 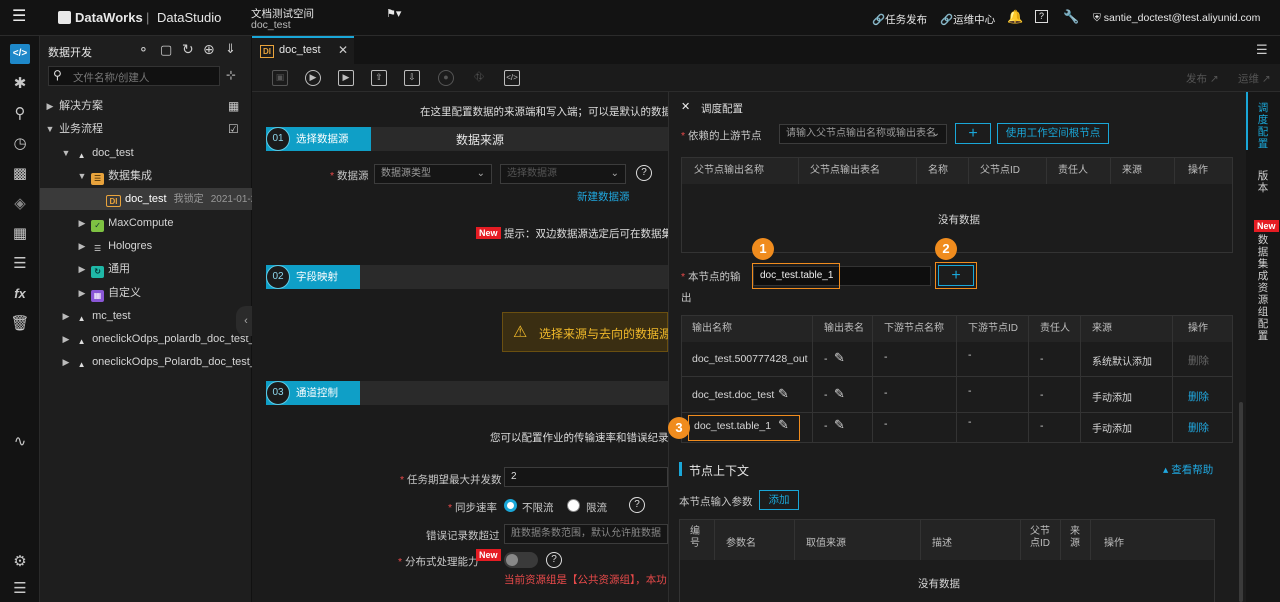 I want to click on settings-icon: ⚙, so click(x=20, y=562).